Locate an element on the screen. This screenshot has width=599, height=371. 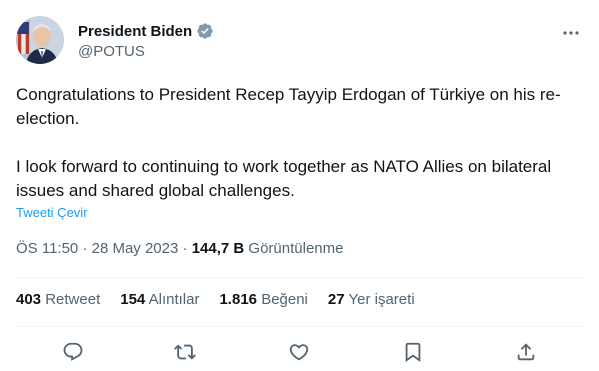
handle: @POTUS is located at coordinates (146, 51).